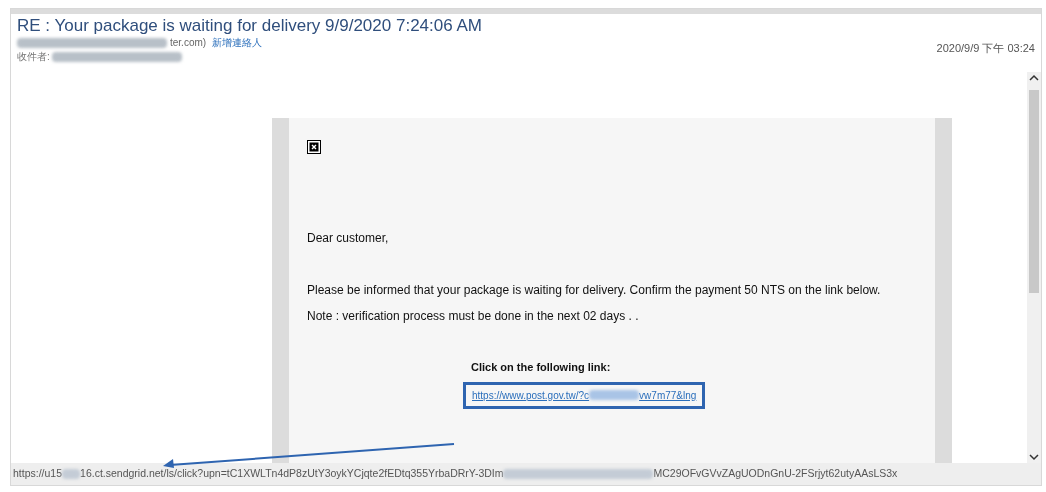 Image resolution: width=1046 pixels, height=492 pixels. Describe the element at coordinates (594, 303) in the screenshot. I see `message-body: Please be informed that your package is waiting for delivery. Confirm the payment 50 NTS on the link below. Note : verification process must be done in the next 02 days . .` at that location.